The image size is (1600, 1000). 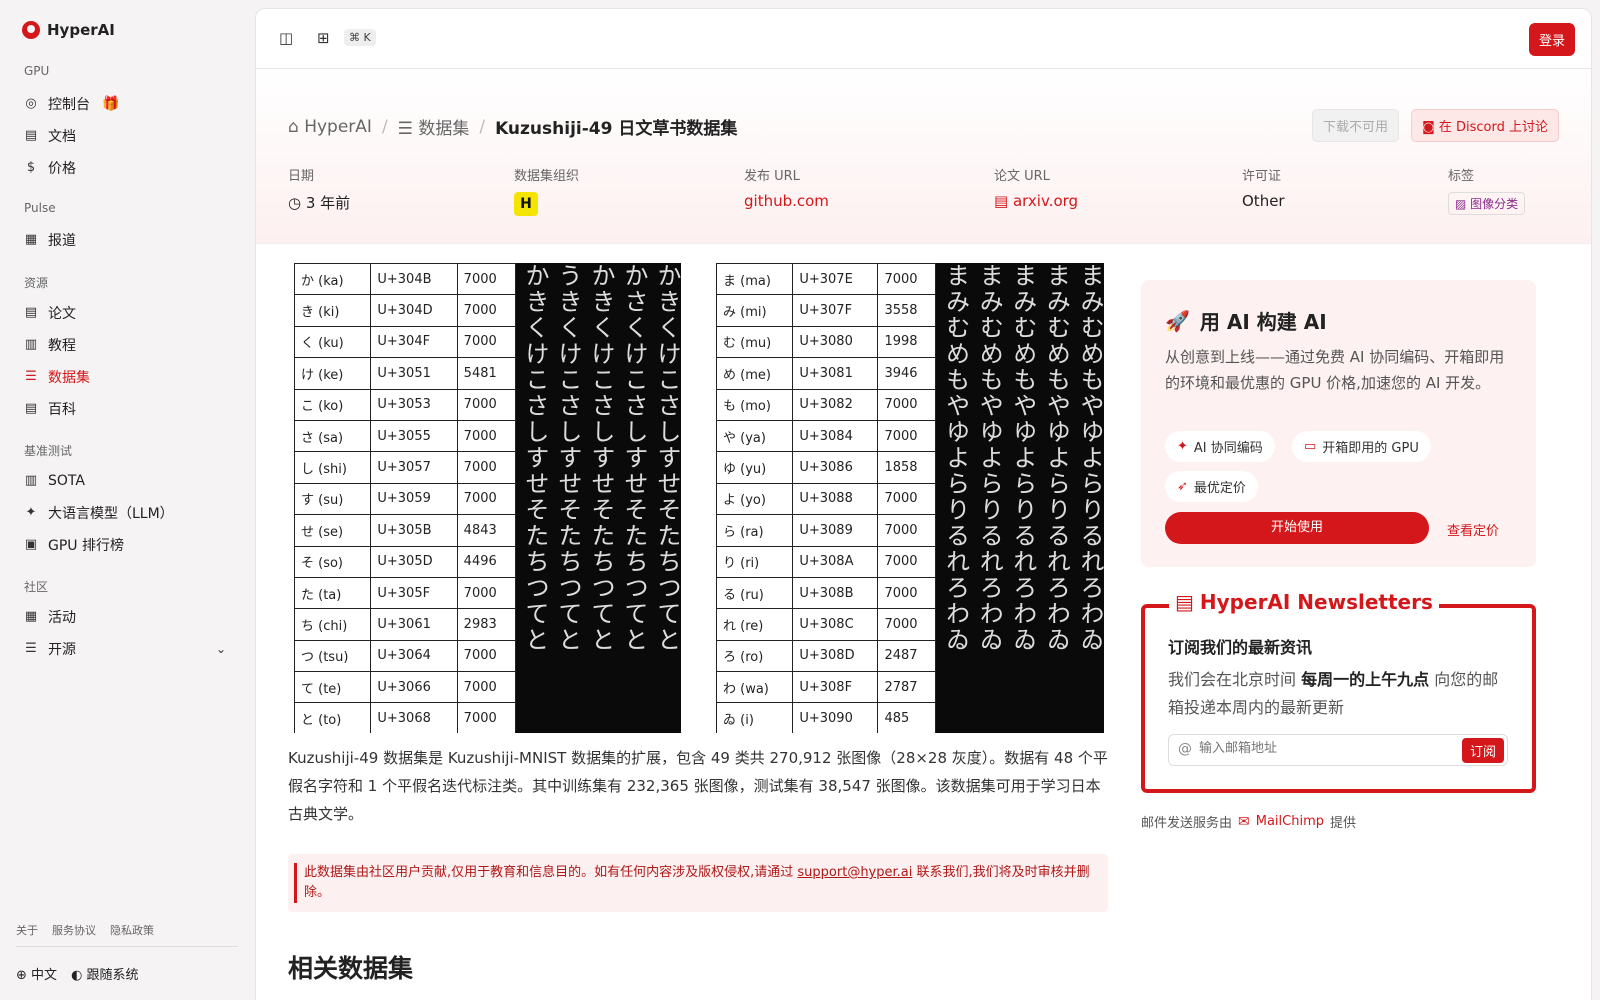 What do you see at coordinates (754, 624) in the screenshot?
I see `kana-cell: れ (re)` at bounding box center [754, 624].